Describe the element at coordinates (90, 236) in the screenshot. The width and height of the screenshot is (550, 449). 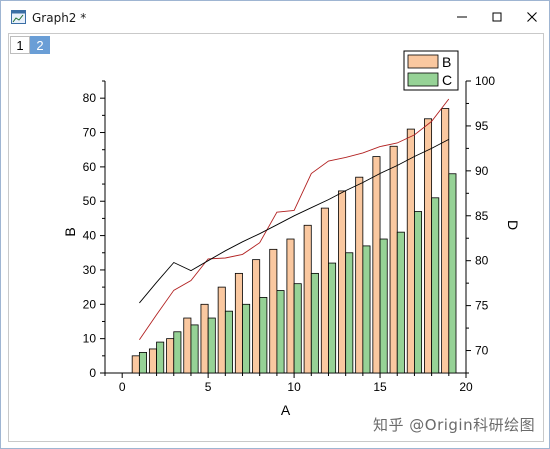
I see `y-tick-label: 40` at that location.